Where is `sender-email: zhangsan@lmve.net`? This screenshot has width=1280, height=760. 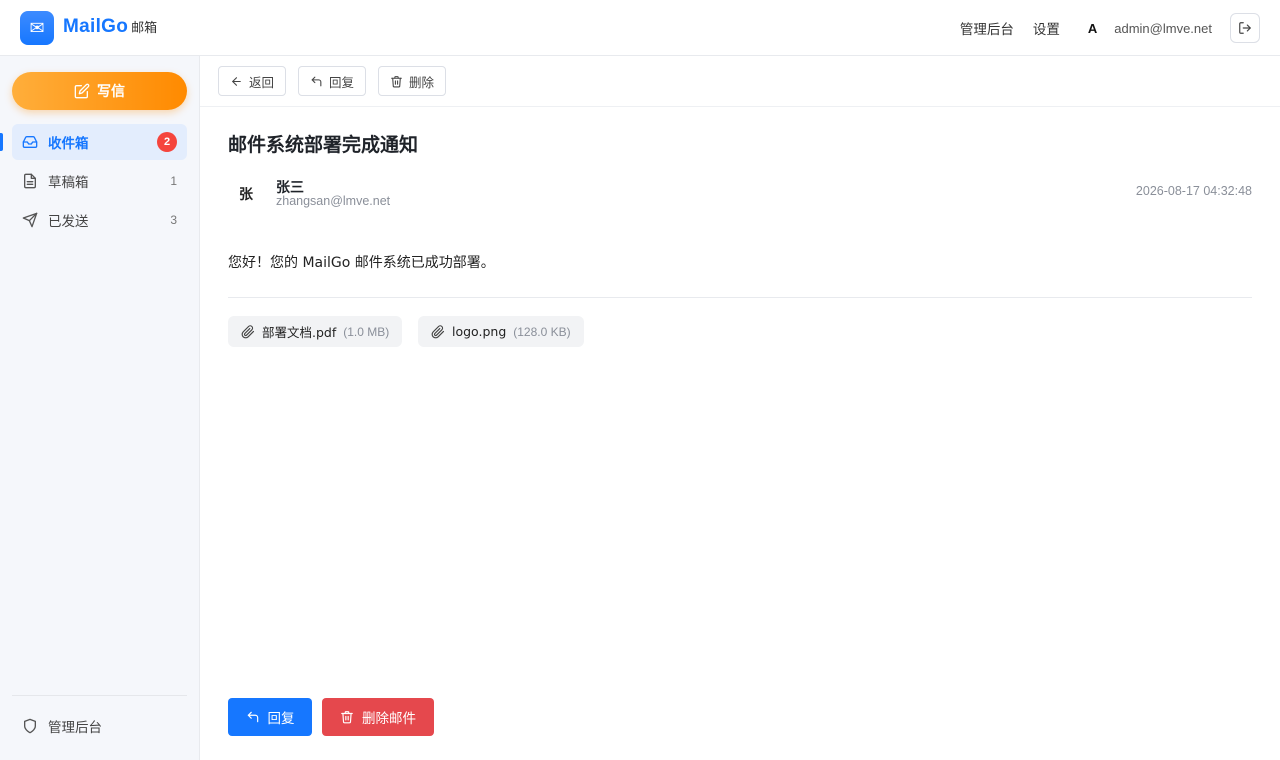 sender-email: zhangsan@lmve.net is located at coordinates (333, 201).